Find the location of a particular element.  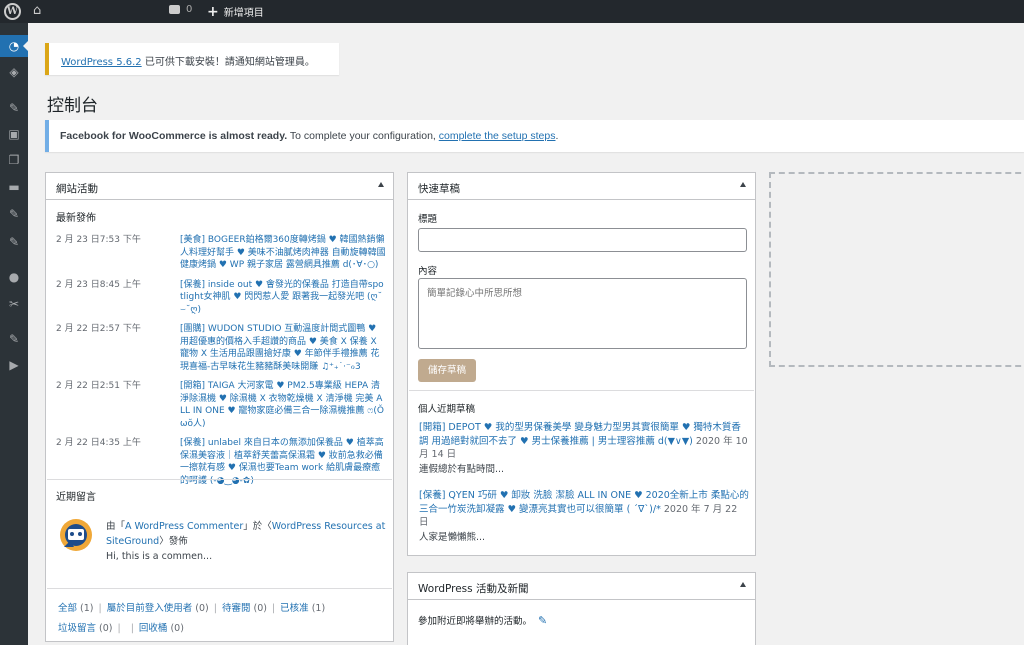

update-link: WordPress 5.6.2 is located at coordinates (101, 62).